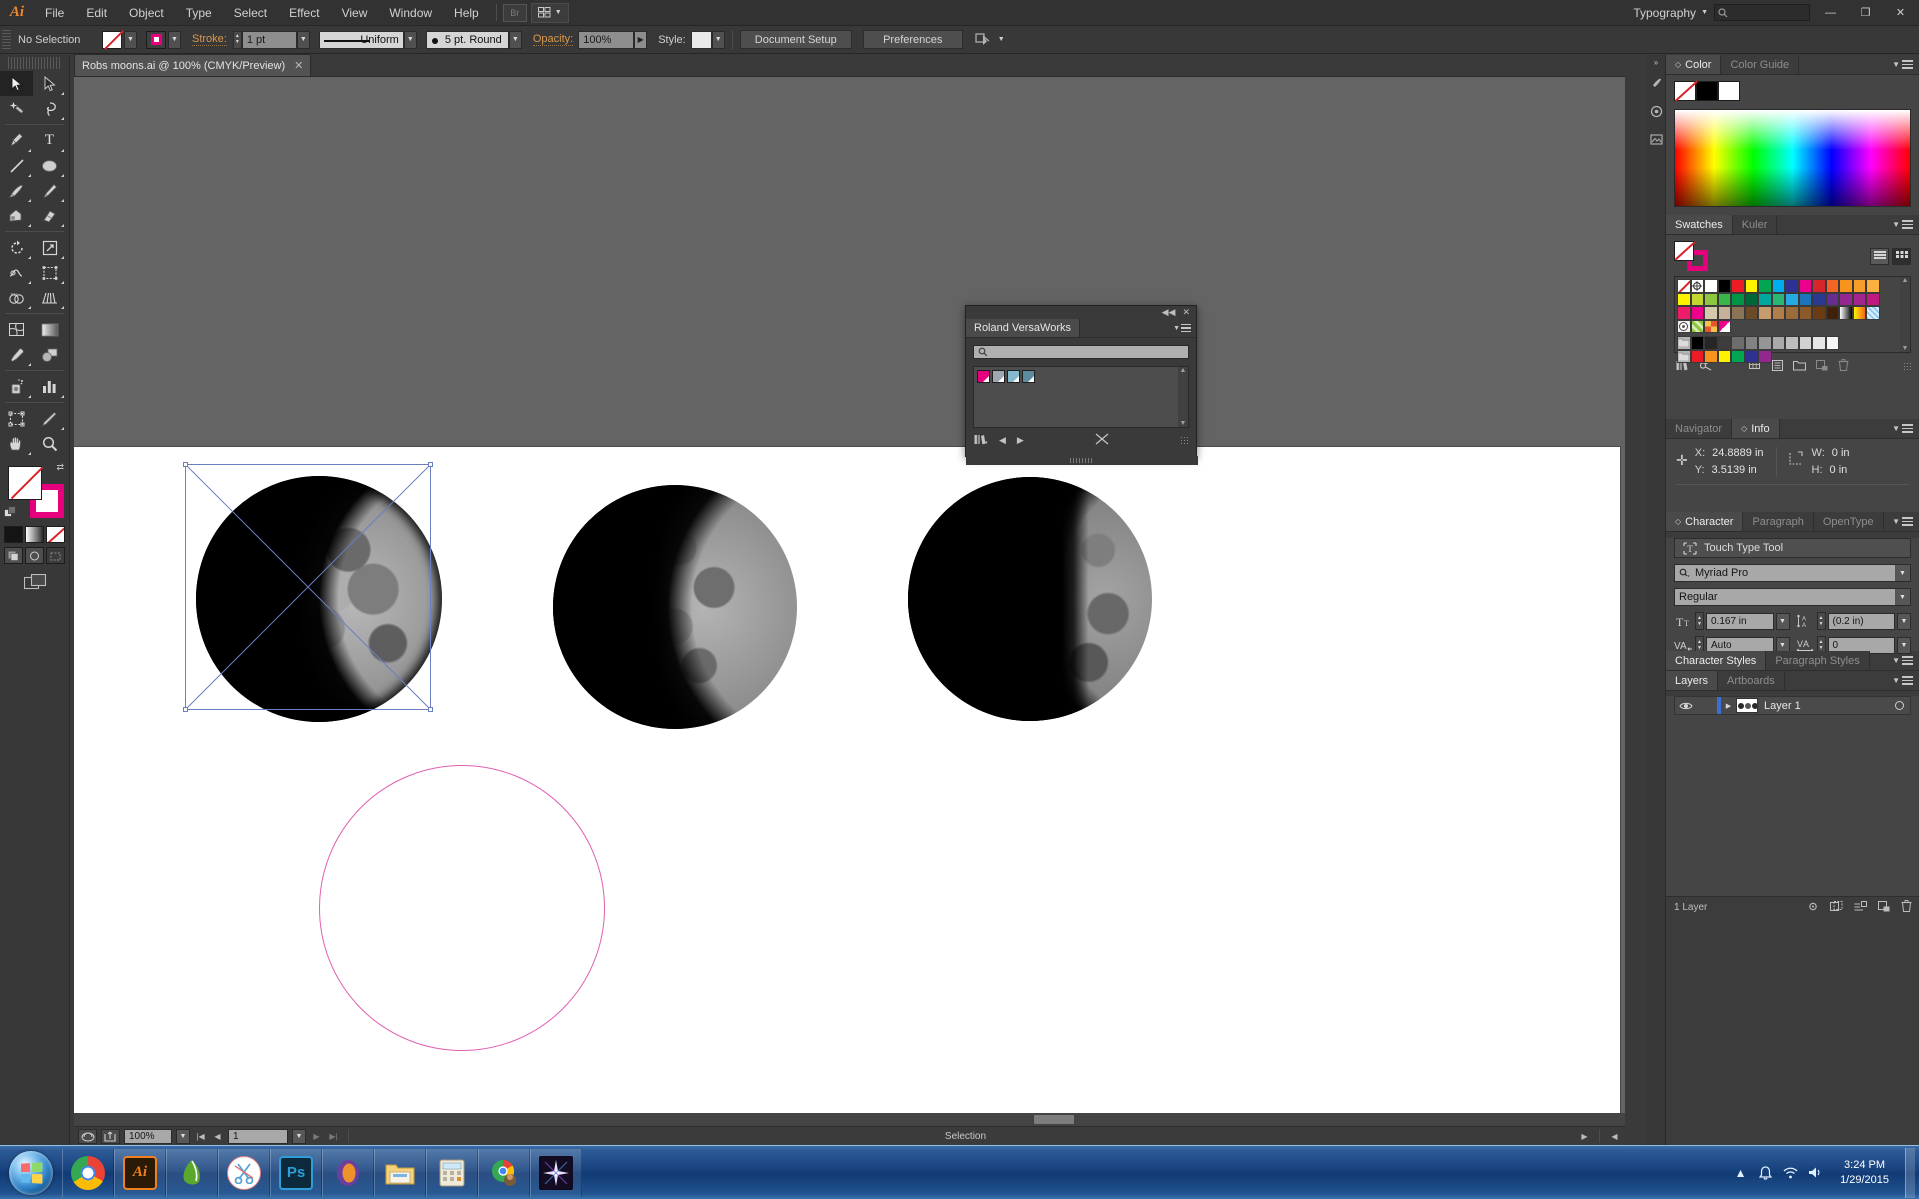  I want to click on type-tool: T, so click(49, 140).